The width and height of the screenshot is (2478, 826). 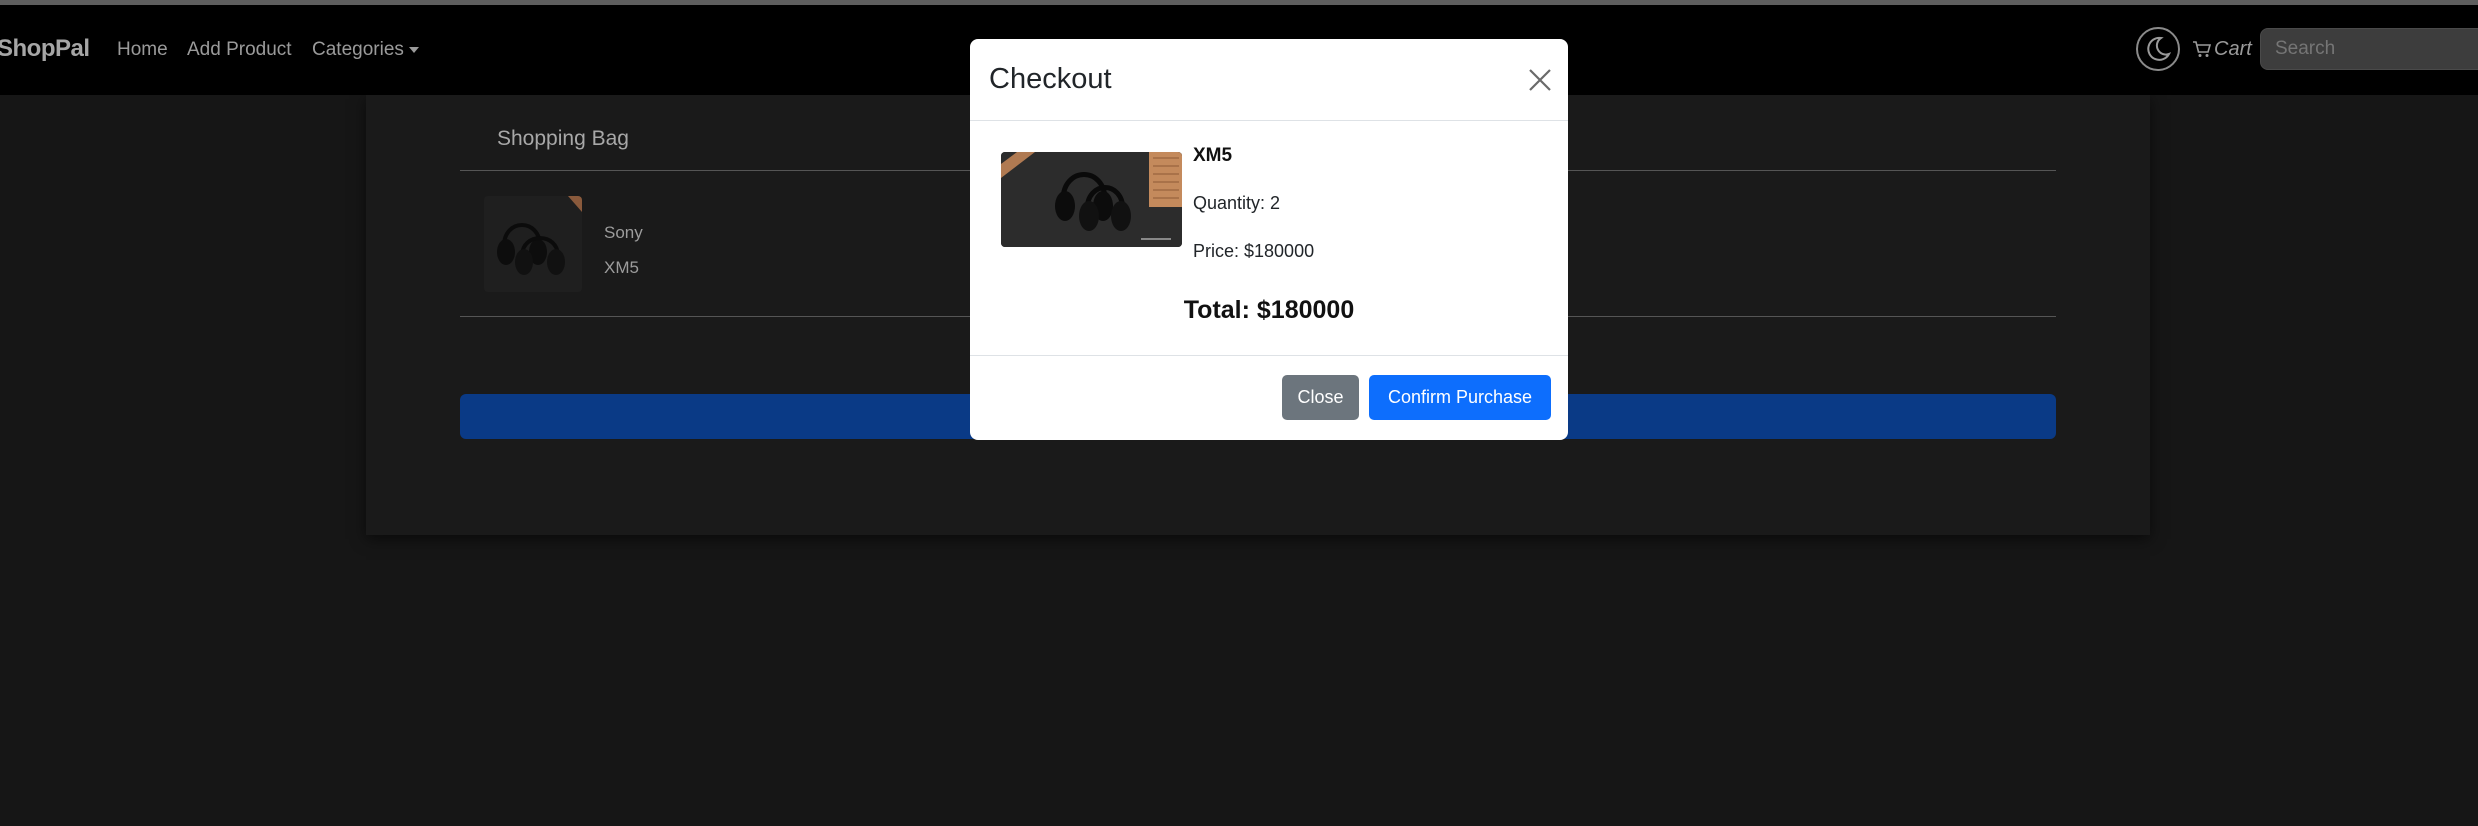 What do you see at coordinates (1269, 310) in the screenshot?
I see `order-total: Total: $180000` at bounding box center [1269, 310].